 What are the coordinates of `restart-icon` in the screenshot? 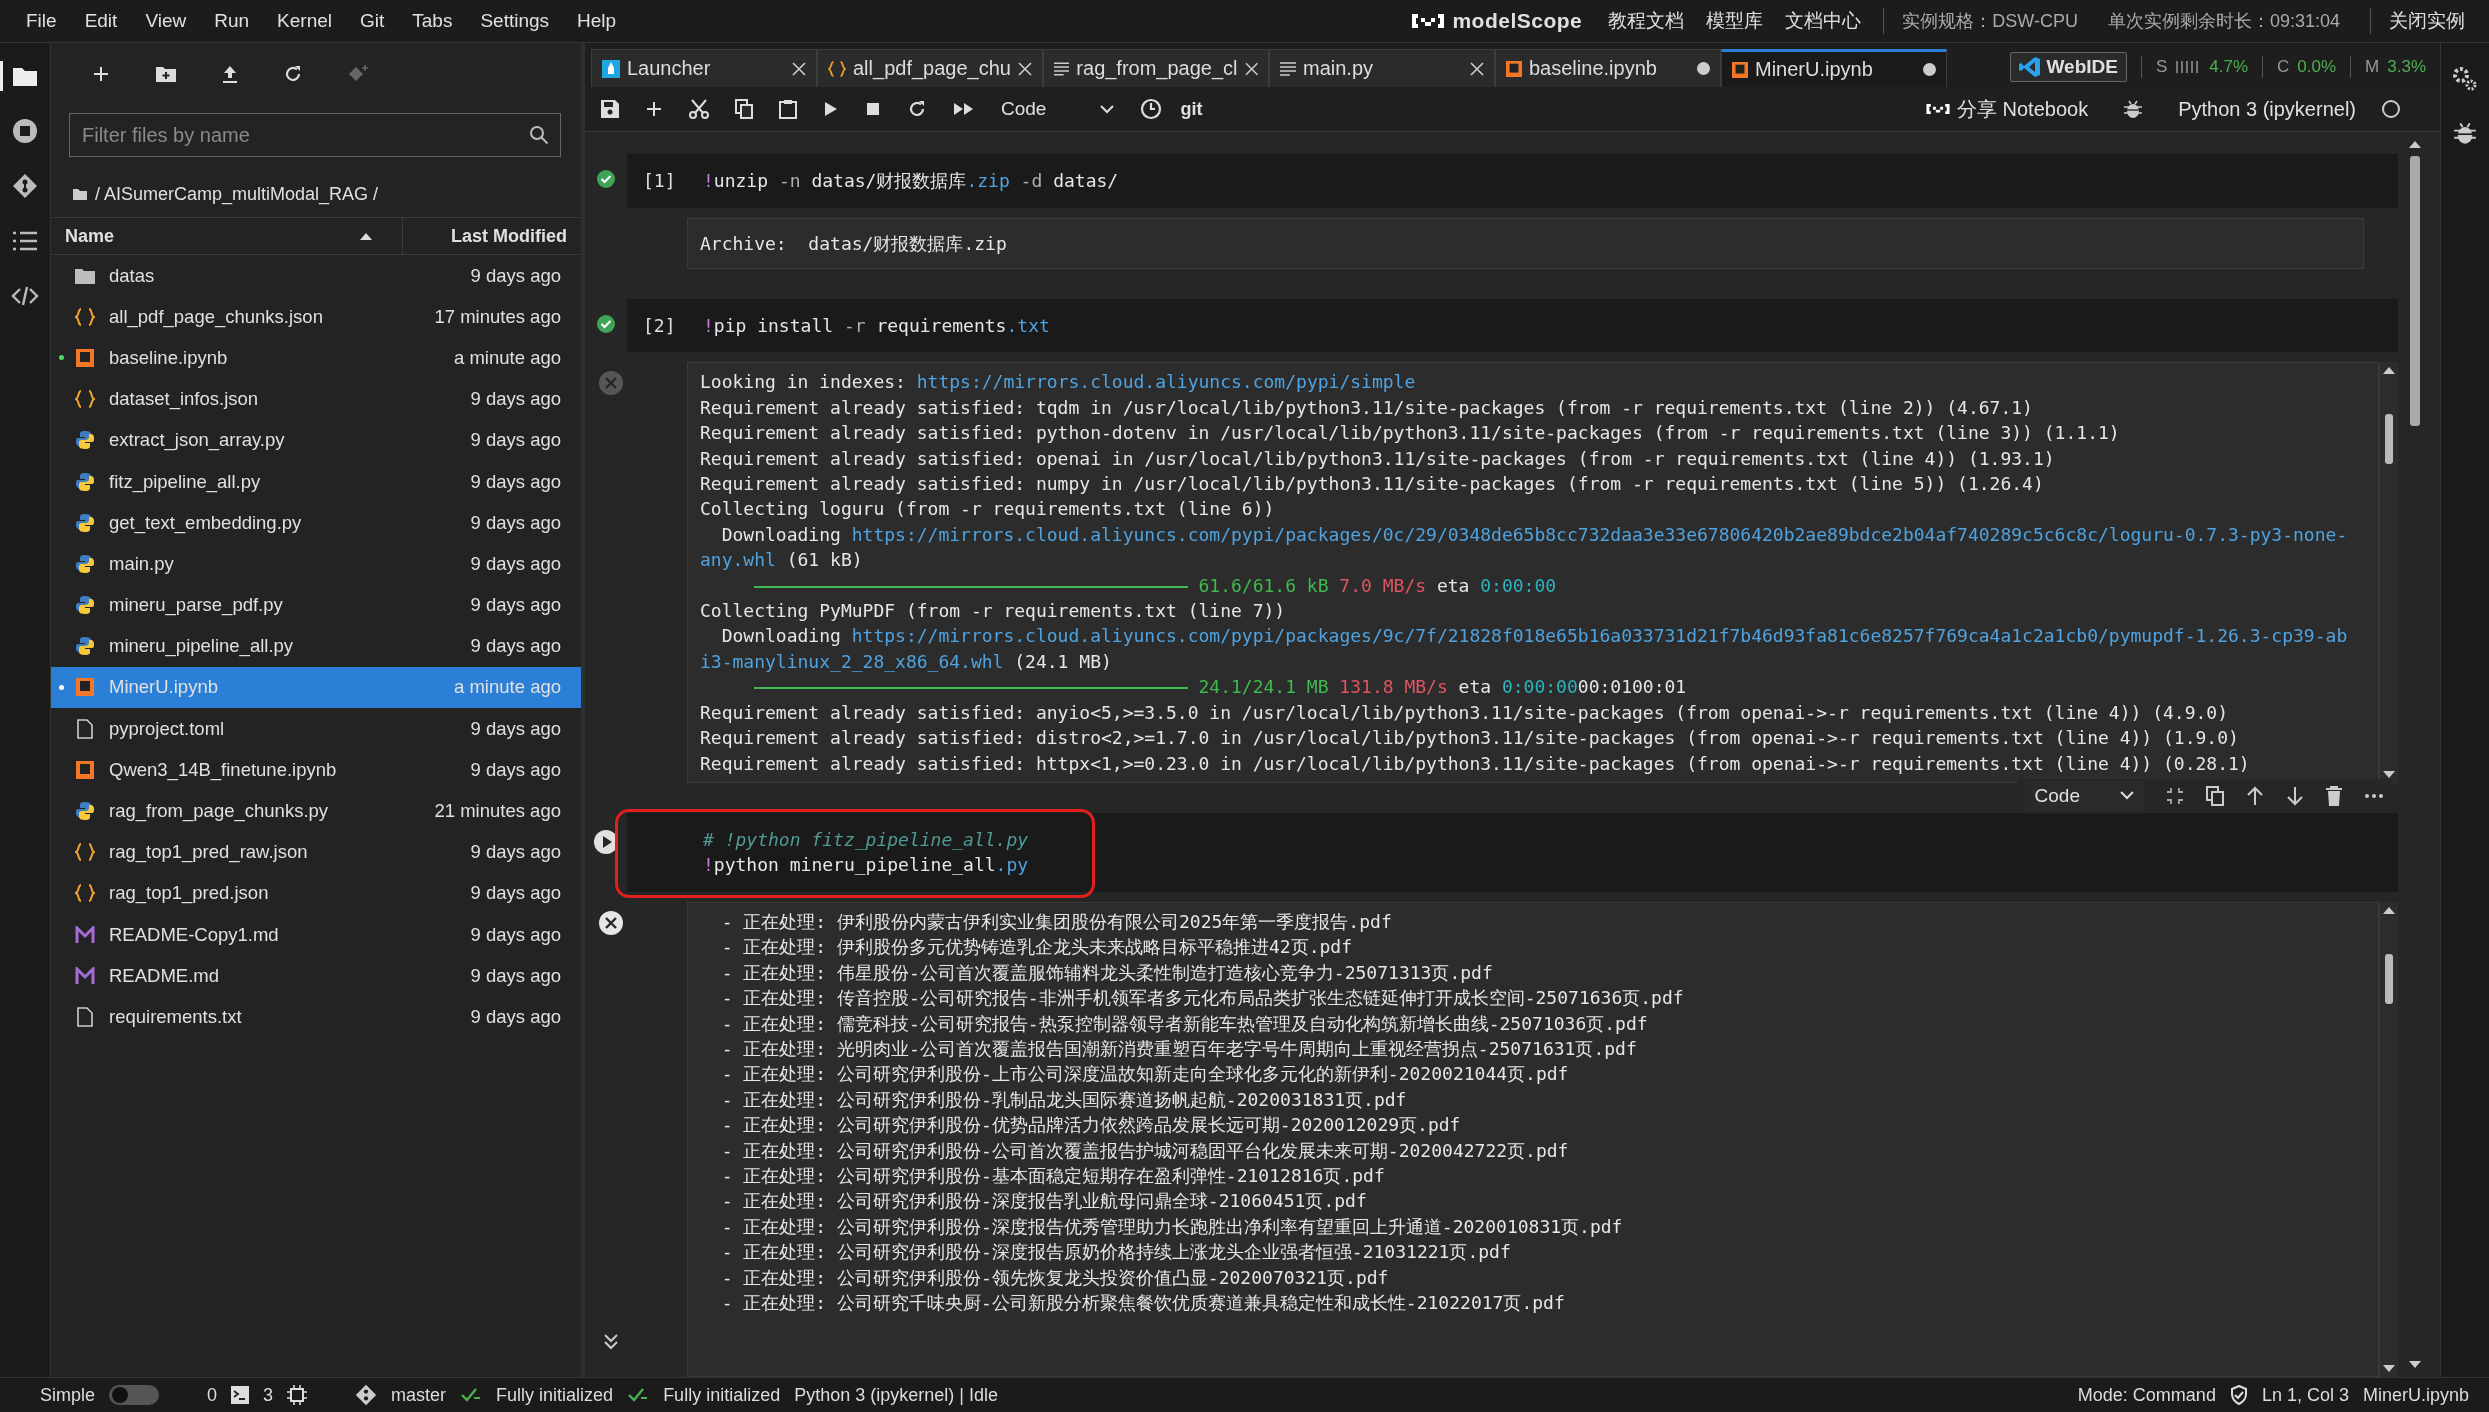 It's located at (917, 109).